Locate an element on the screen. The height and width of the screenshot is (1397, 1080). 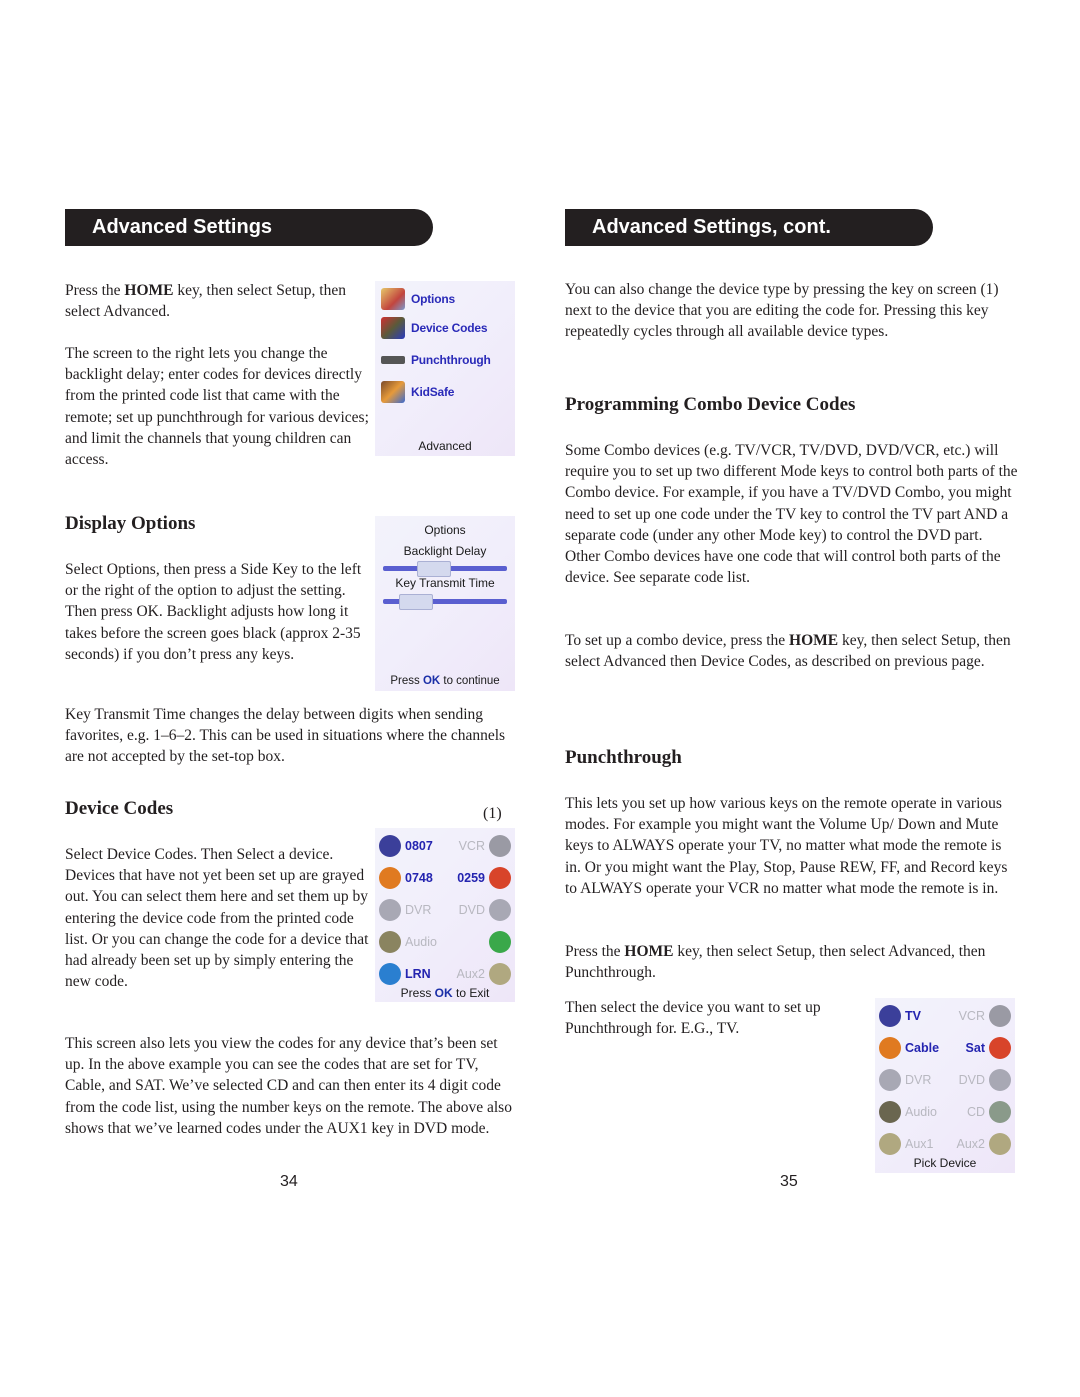
menu-item-kidsafe: KidSafe is located at coordinates (417, 392).